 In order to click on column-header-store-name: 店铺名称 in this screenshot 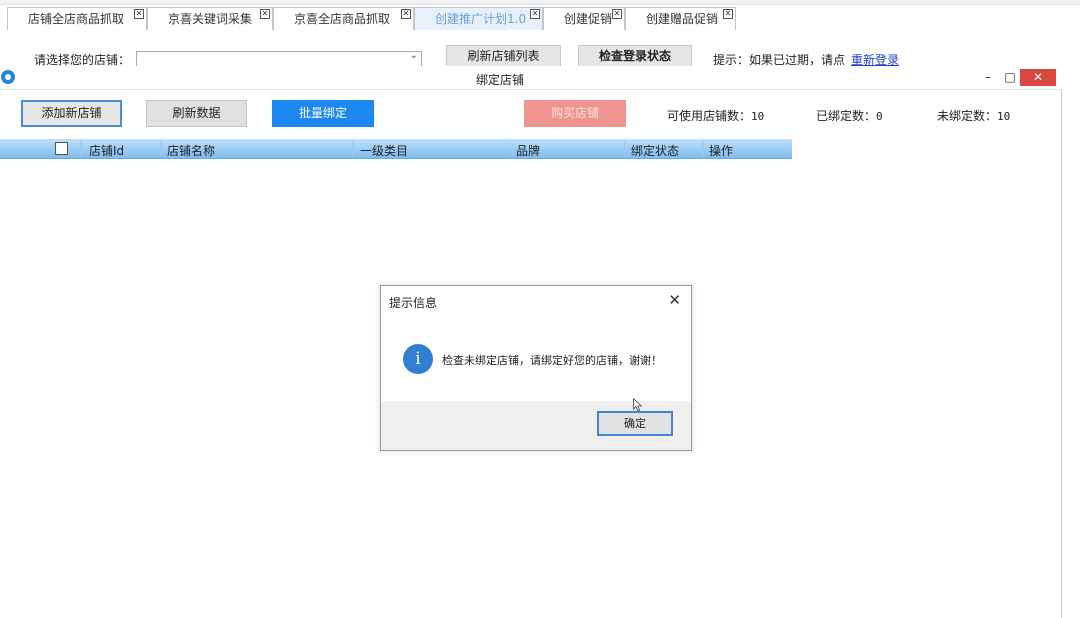, I will do `click(191, 150)`.